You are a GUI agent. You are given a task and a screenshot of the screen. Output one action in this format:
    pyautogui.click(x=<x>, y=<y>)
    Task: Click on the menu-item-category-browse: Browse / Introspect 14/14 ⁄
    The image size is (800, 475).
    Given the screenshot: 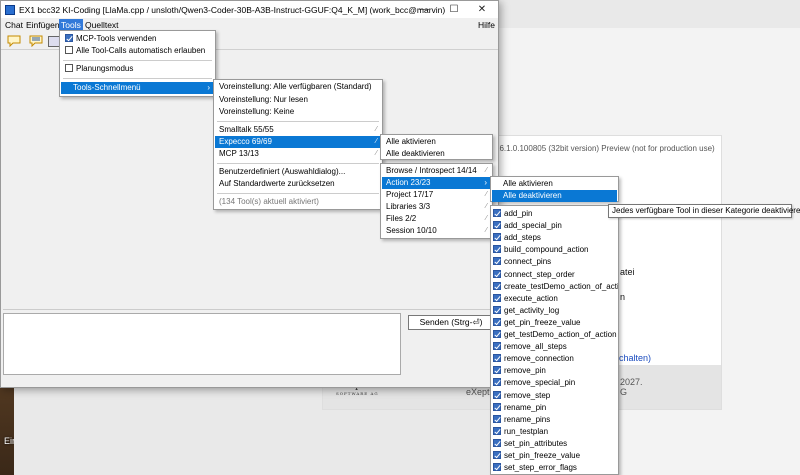 What is the action you would take?
    pyautogui.click(x=436, y=171)
    